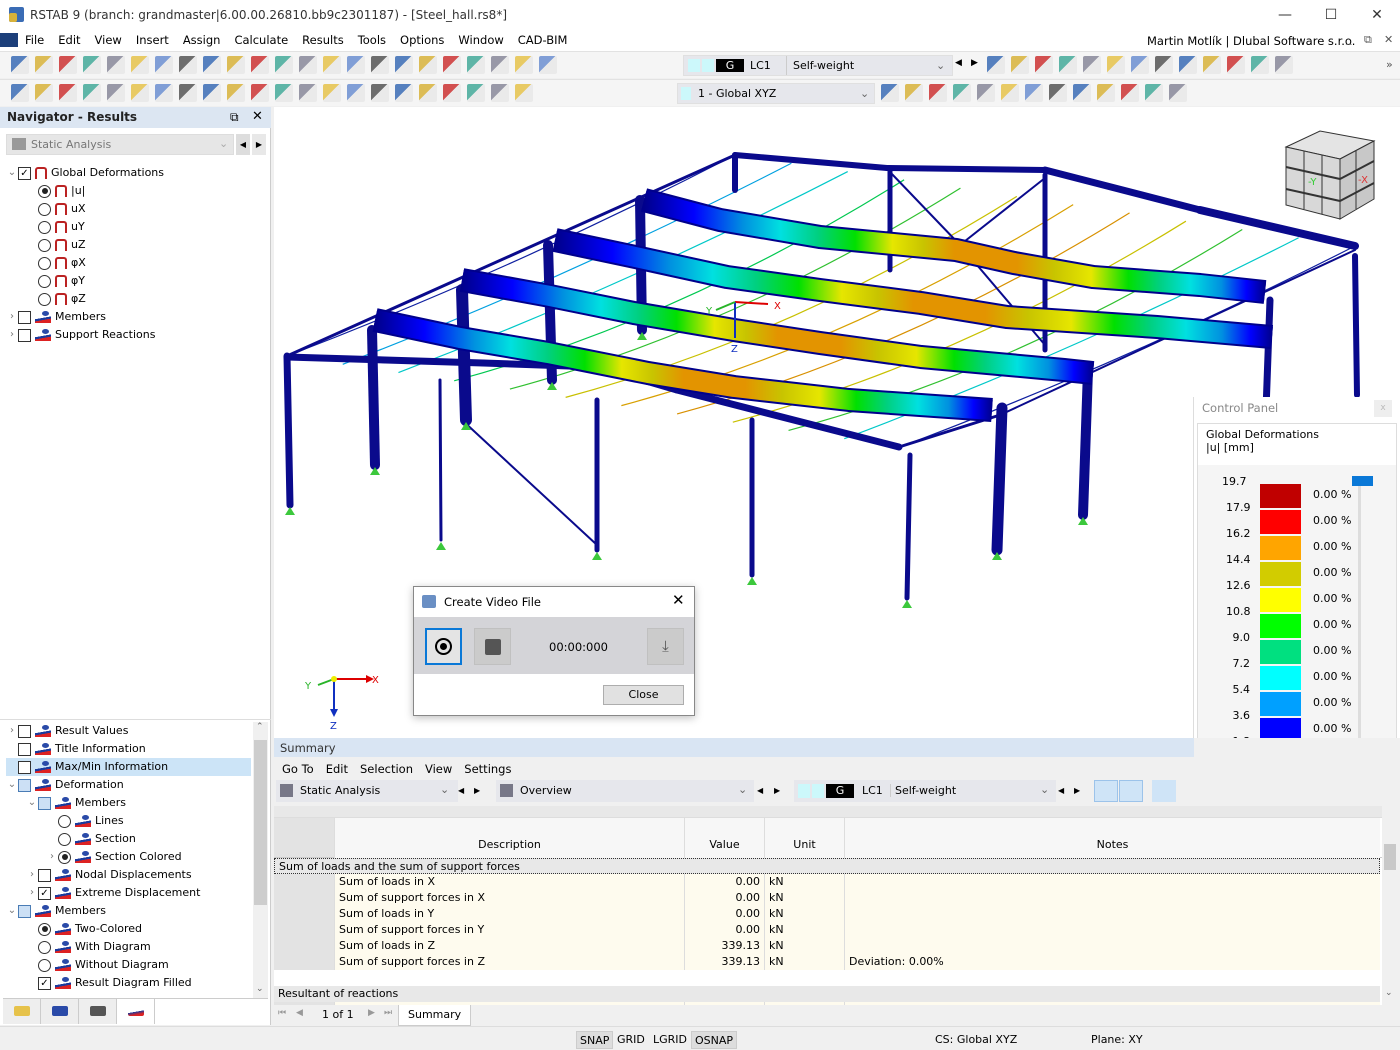 The width and height of the screenshot is (1400, 1050). What do you see at coordinates (595, 1040) in the screenshot?
I see `snap-toggle: SNAP` at bounding box center [595, 1040].